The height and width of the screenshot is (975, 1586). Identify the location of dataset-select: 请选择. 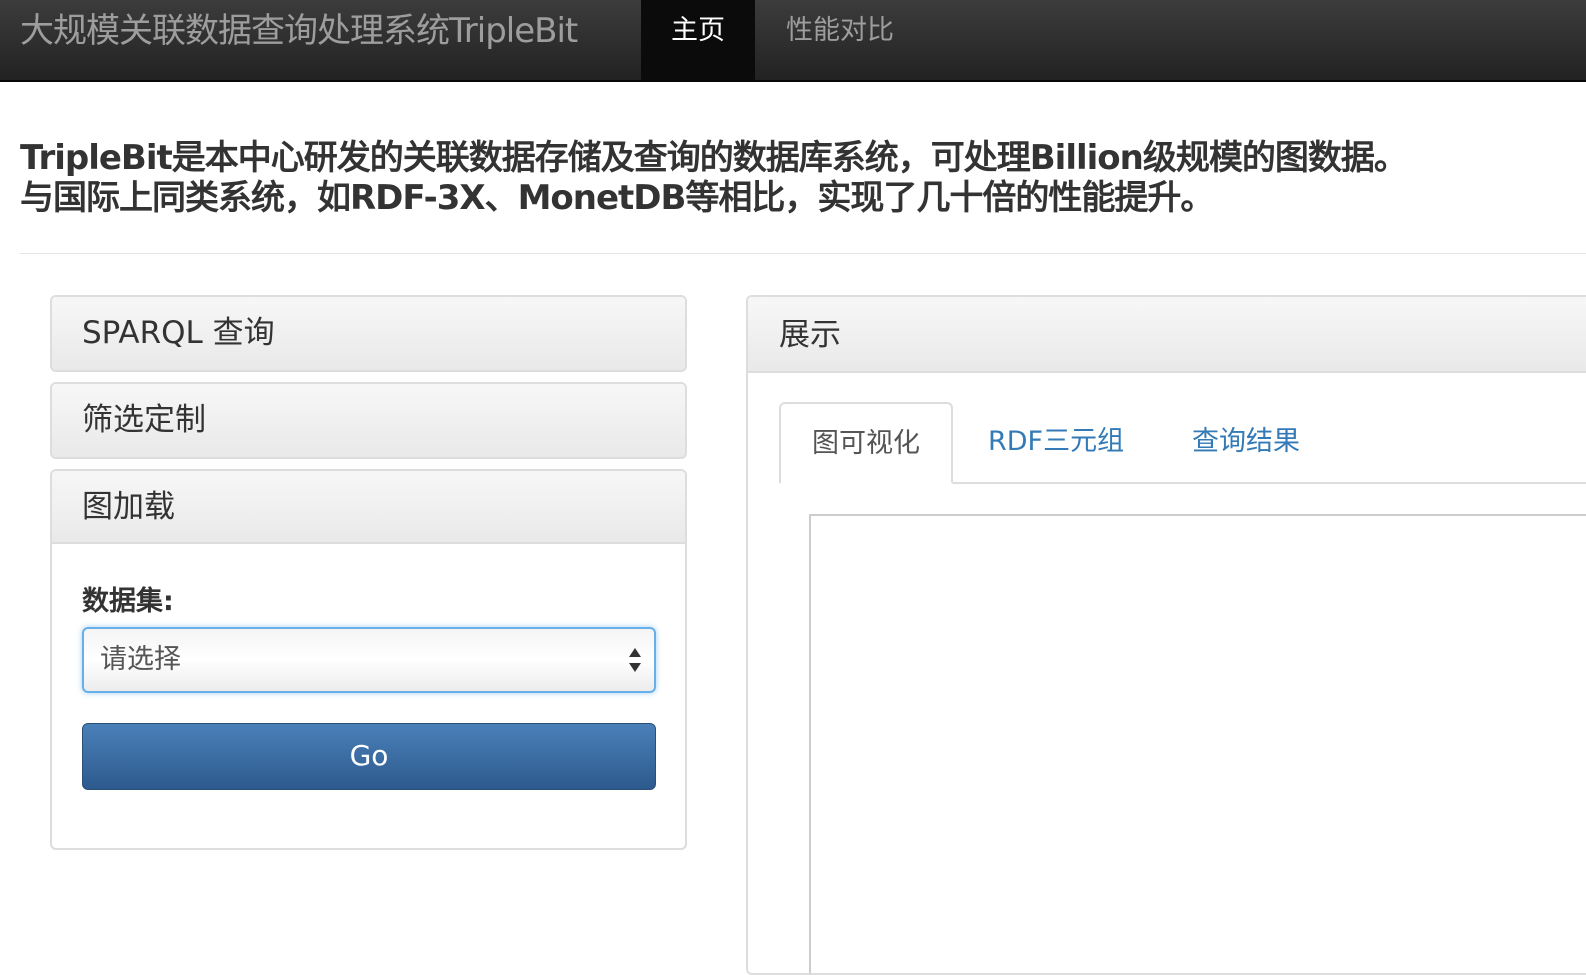
(369, 660).